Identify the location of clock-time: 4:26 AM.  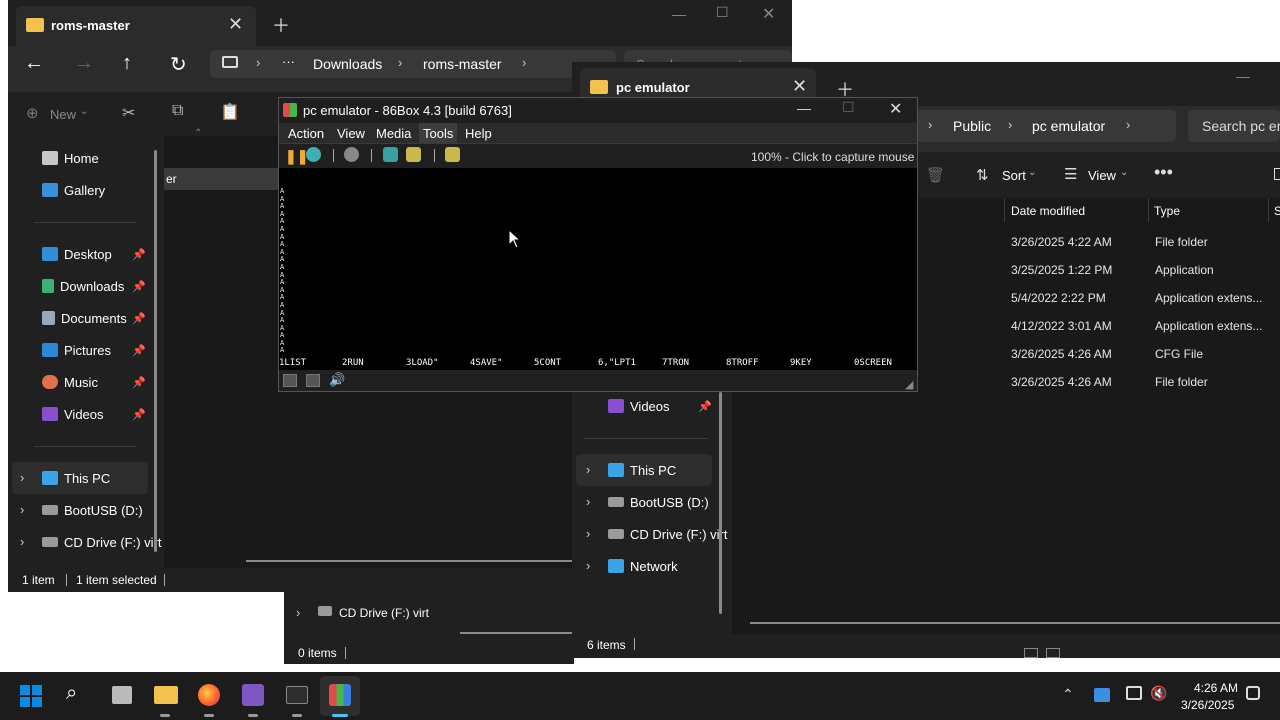
(1216, 688).